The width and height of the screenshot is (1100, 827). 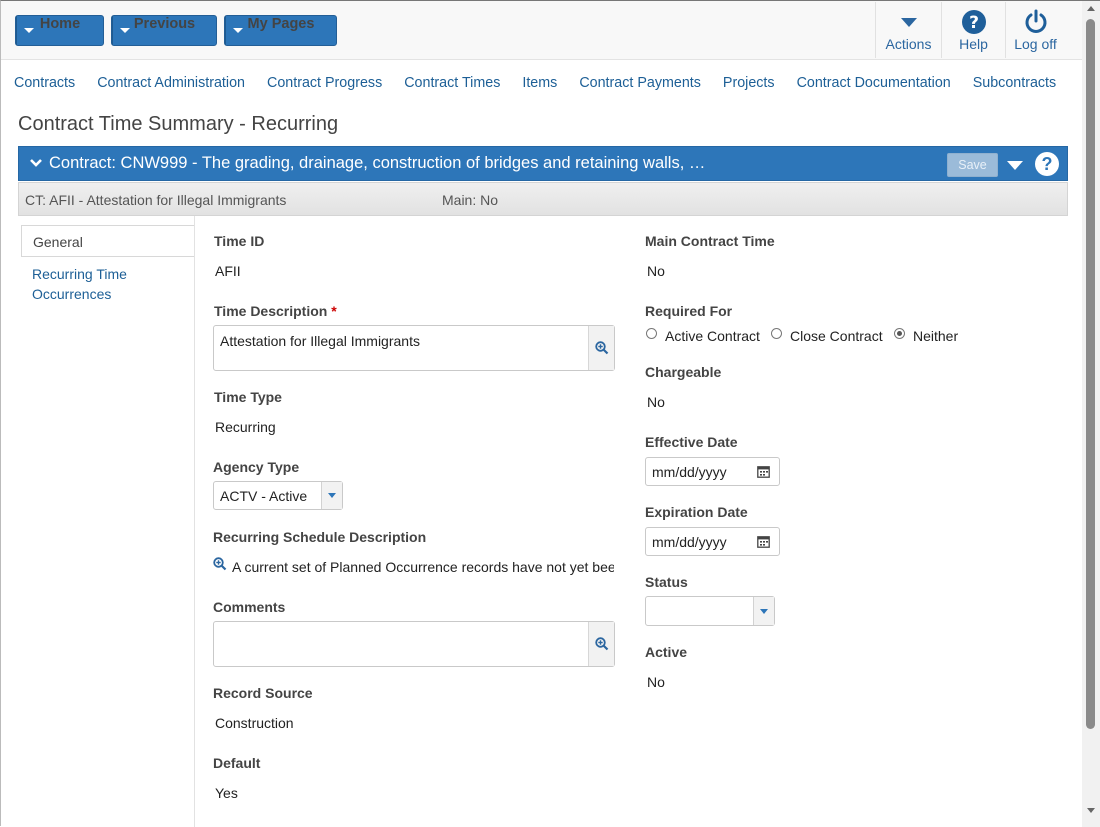 I want to click on logoff-label: Log off, so click(x=1035, y=44).